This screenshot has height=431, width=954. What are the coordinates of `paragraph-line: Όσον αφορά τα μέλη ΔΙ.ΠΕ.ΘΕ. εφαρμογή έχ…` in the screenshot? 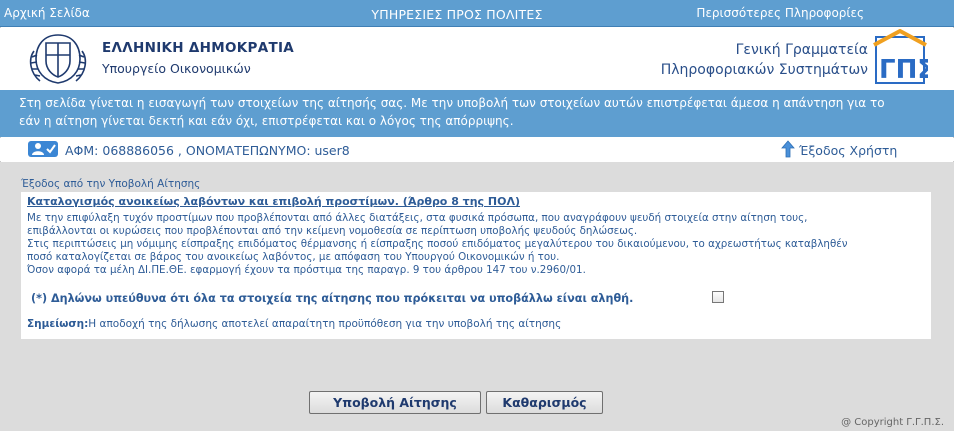 It's located at (306, 270).